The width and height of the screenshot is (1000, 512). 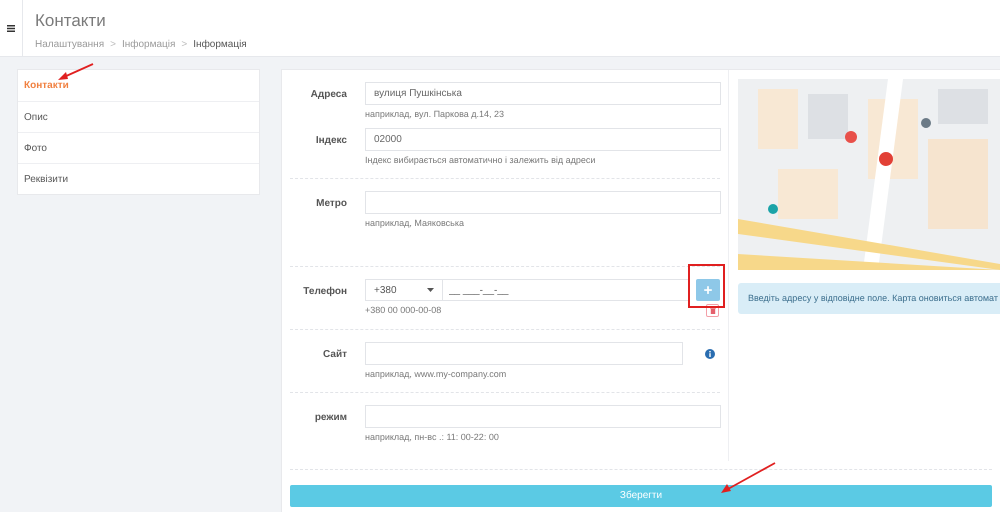 What do you see at coordinates (138, 116) in the screenshot?
I see `sidebar-item: Опис` at bounding box center [138, 116].